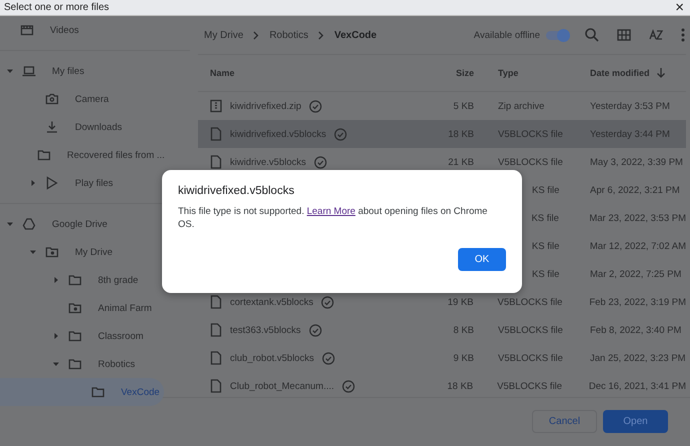 The width and height of the screenshot is (690, 446). Describe the element at coordinates (82, 71) in the screenshot. I see `sidebar-item: My files` at that location.